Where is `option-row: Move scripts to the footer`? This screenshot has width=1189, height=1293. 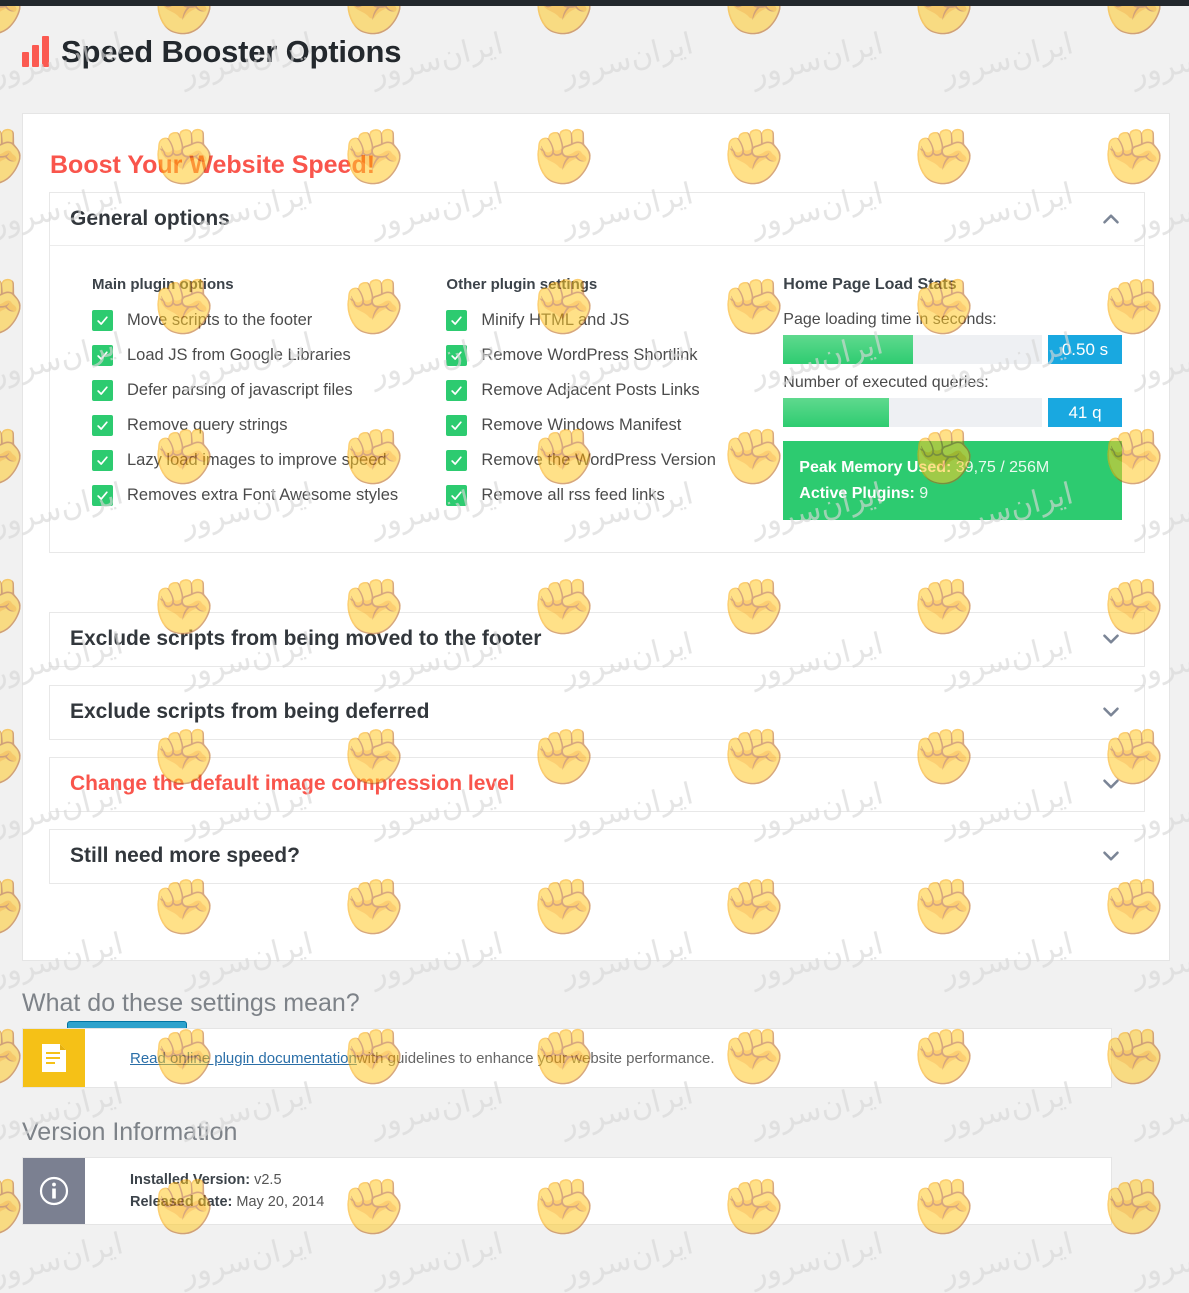
option-row: Move scripts to the footer is located at coordinates (269, 320).